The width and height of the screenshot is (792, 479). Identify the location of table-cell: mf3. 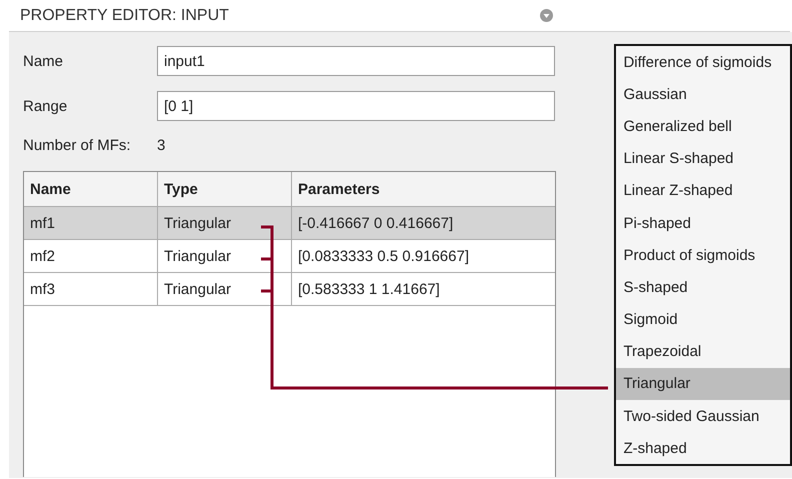
(91, 289).